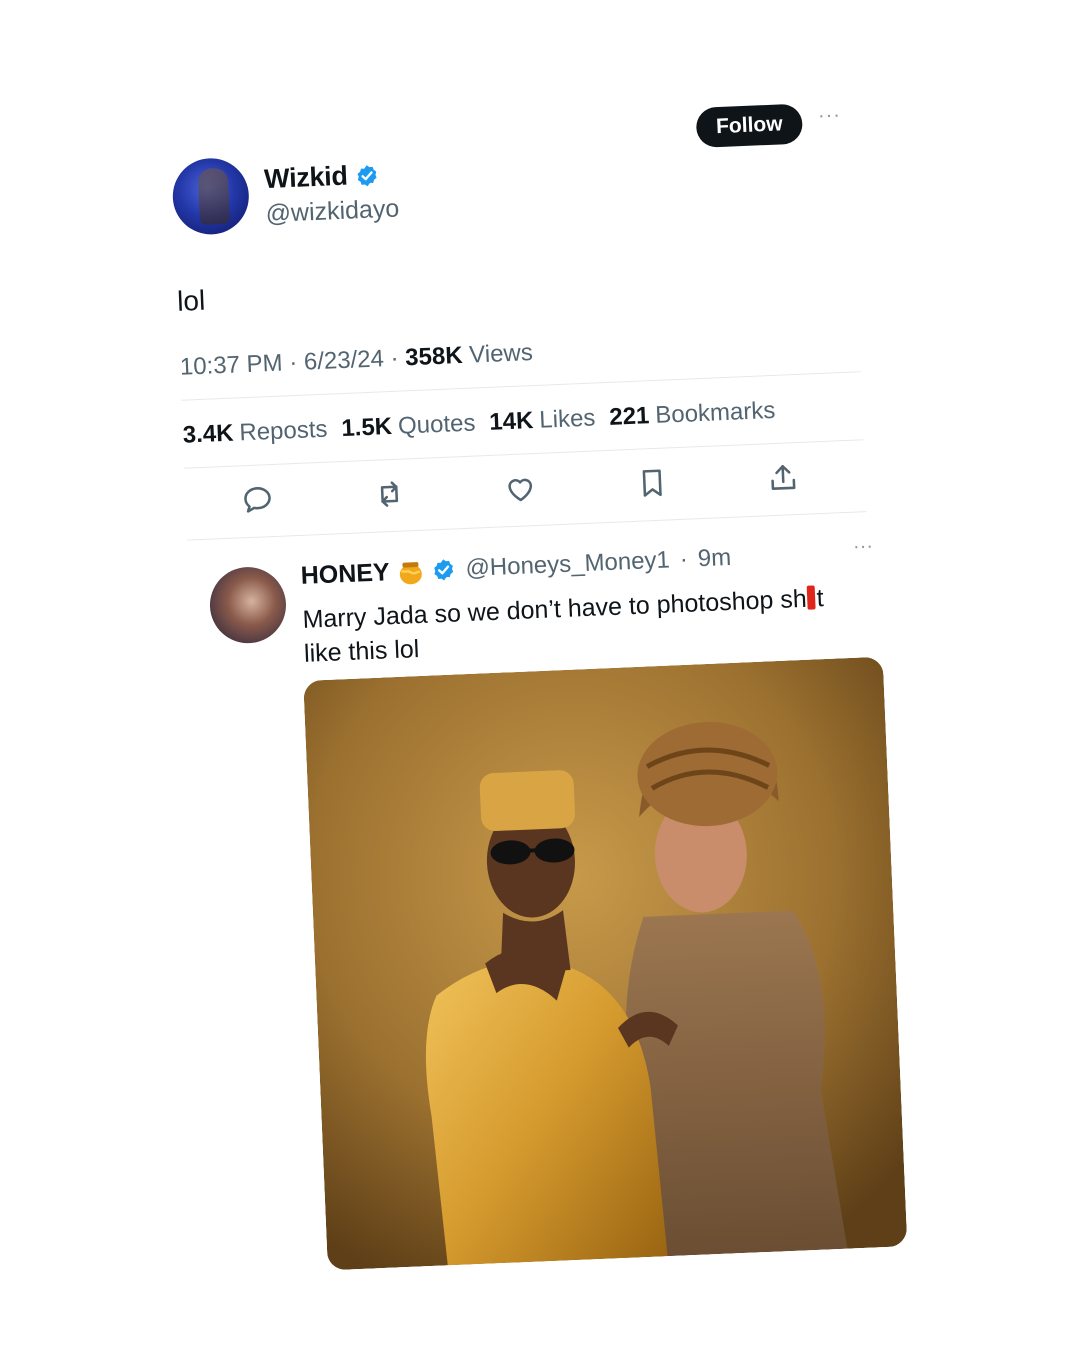 This screenshot has width=1080, height=1350. I want to click on more-options-icon: ···, so click(830, 116).